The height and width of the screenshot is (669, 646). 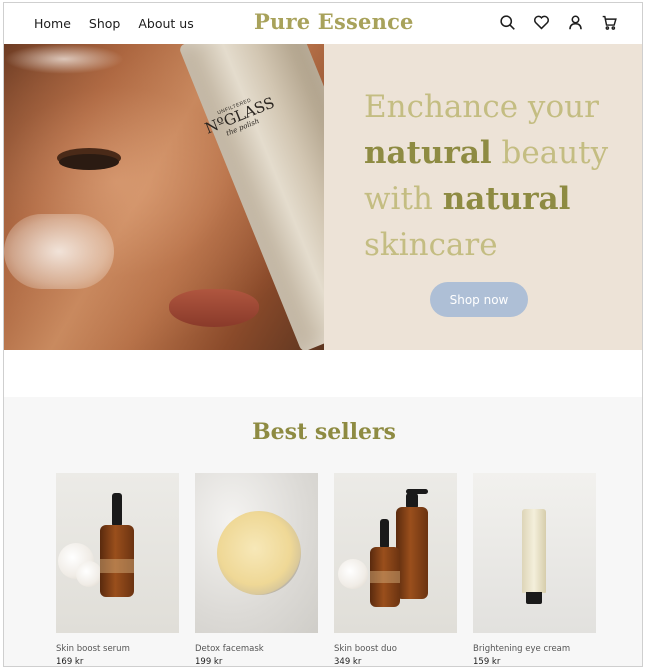 What do you see at coordinates (348, 662) in the screenshot?
I see `product-price: 349 kr` at bounding box center [348, 662].